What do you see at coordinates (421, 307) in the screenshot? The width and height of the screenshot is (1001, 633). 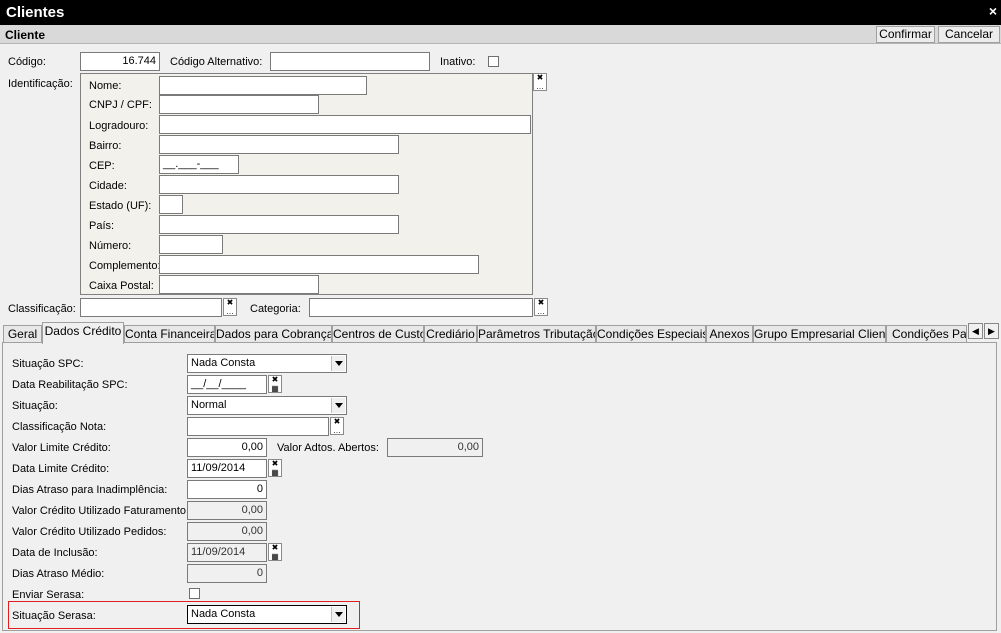 I see `categoria-field` at bounding box center [421, 307].